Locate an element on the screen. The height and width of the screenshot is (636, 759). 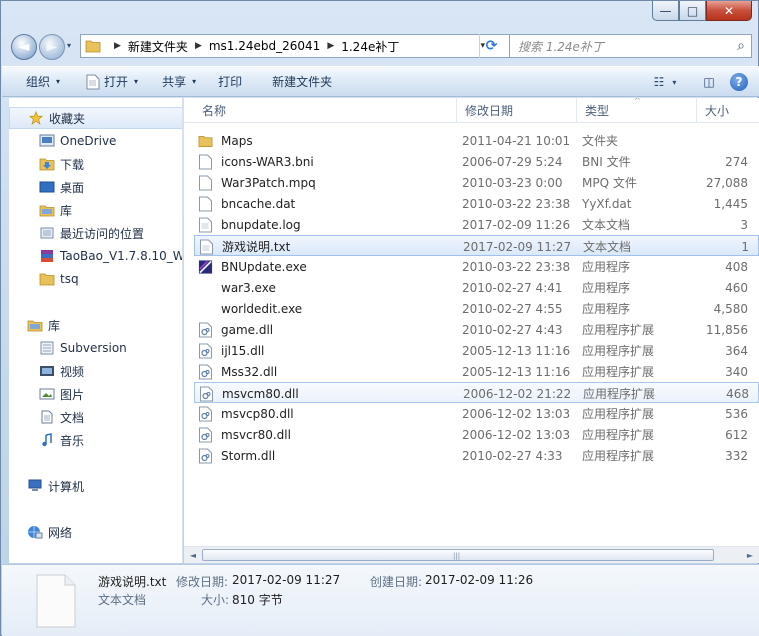
table-row: msvcp80.dll 2006-12-02 13:03 应用程序扩展 536 is located at coordinates (476, 413).